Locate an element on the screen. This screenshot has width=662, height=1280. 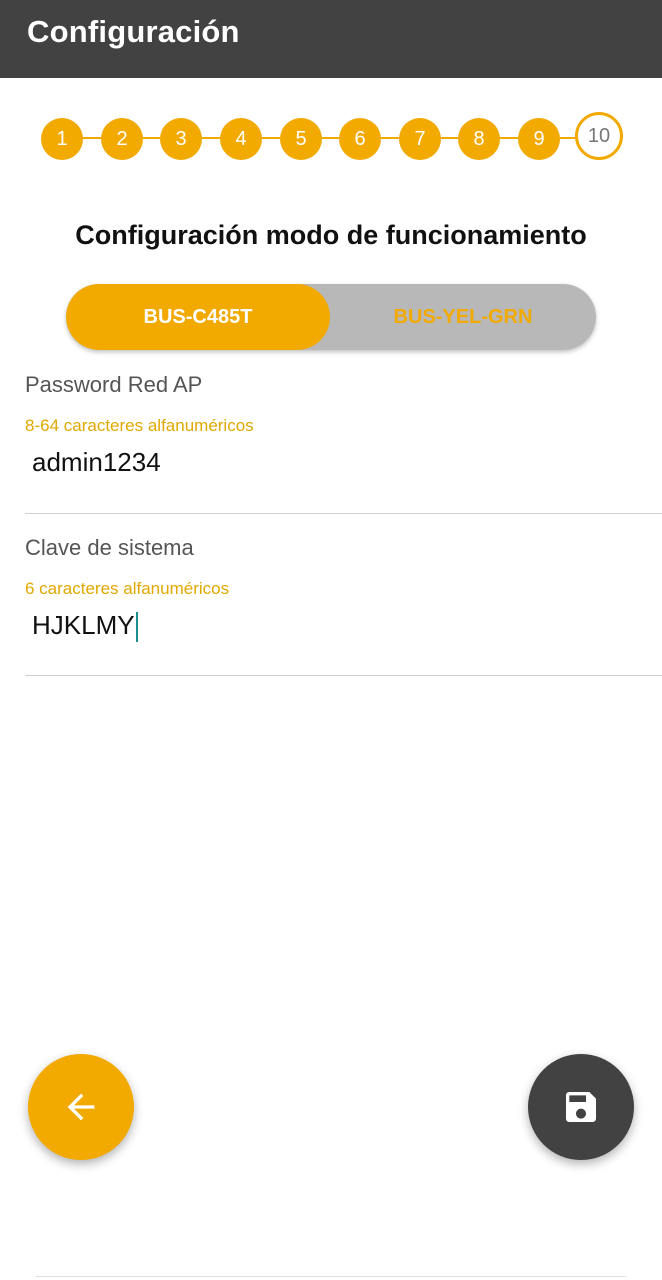
step-8: 8 is located at coordinates (479, 139).